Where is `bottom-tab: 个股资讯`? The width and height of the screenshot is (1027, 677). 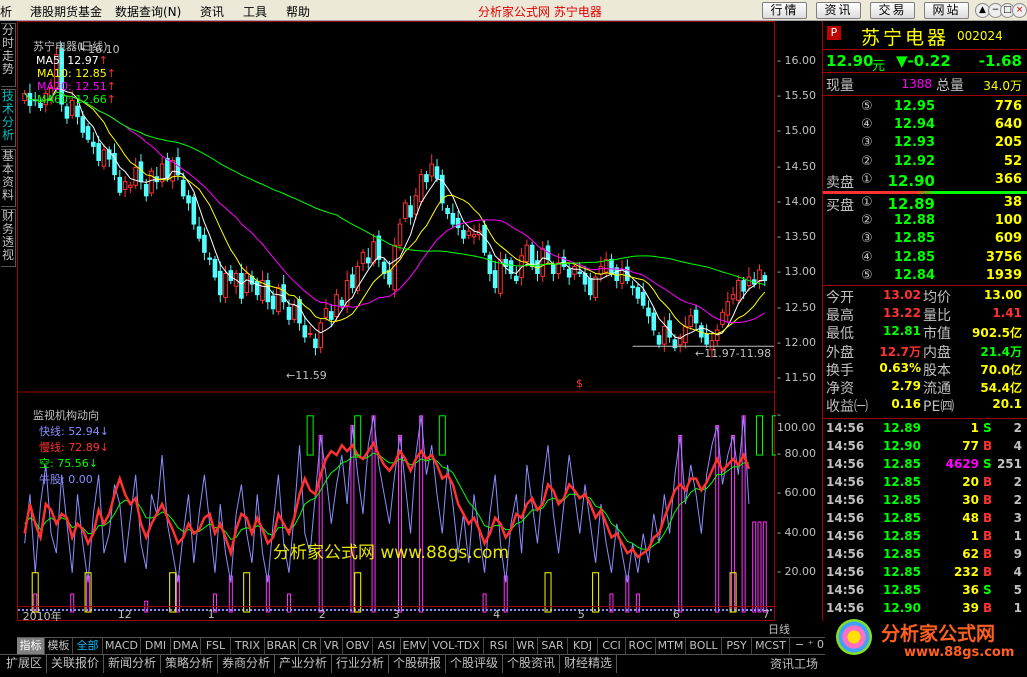
bottom-tab: 个股资讯 is located at coordinates (531, 664).